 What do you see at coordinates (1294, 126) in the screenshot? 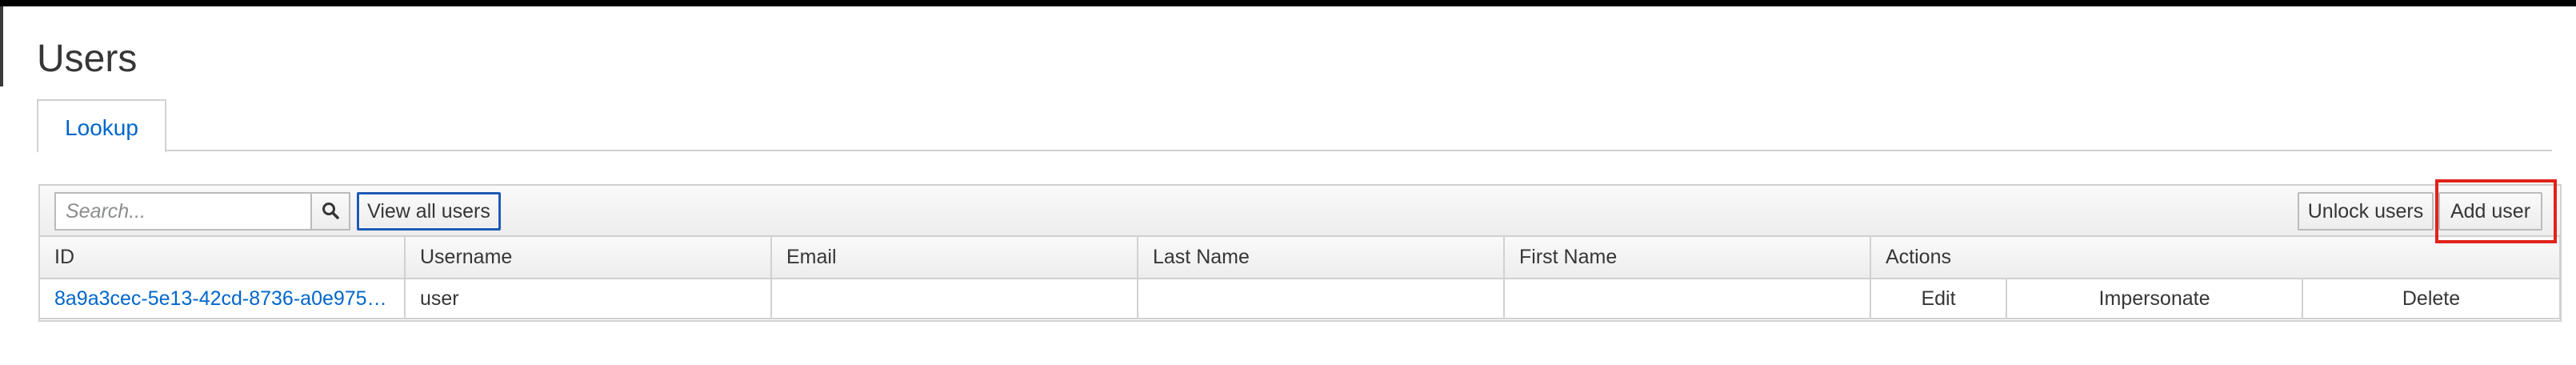
I see `tab-bar: Lookup` at bounding box center [1294, 126].